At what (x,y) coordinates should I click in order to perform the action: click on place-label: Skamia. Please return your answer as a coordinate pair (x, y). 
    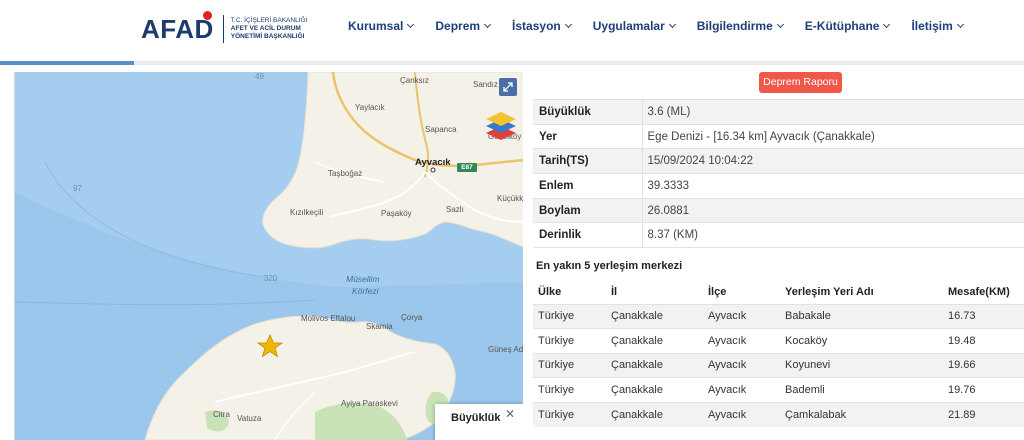
    Looking at the image, I should click on (379, 326).